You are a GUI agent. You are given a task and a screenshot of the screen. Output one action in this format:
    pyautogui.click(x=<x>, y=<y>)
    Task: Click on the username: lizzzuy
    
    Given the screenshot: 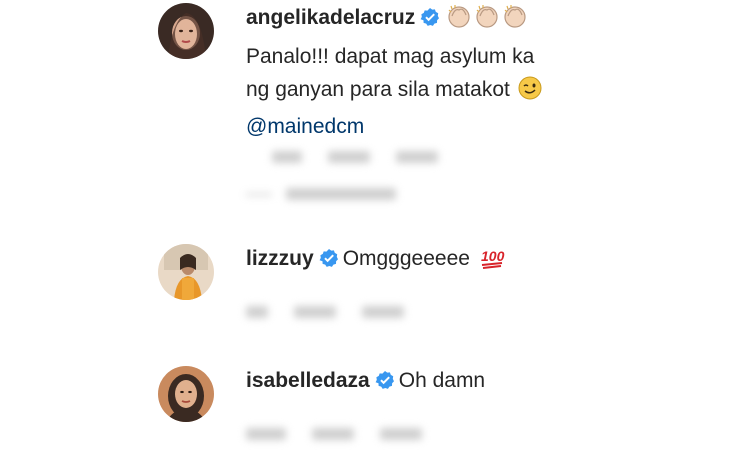 What is the action you would take?
    pyautogui.click(x=280, y=258)
    